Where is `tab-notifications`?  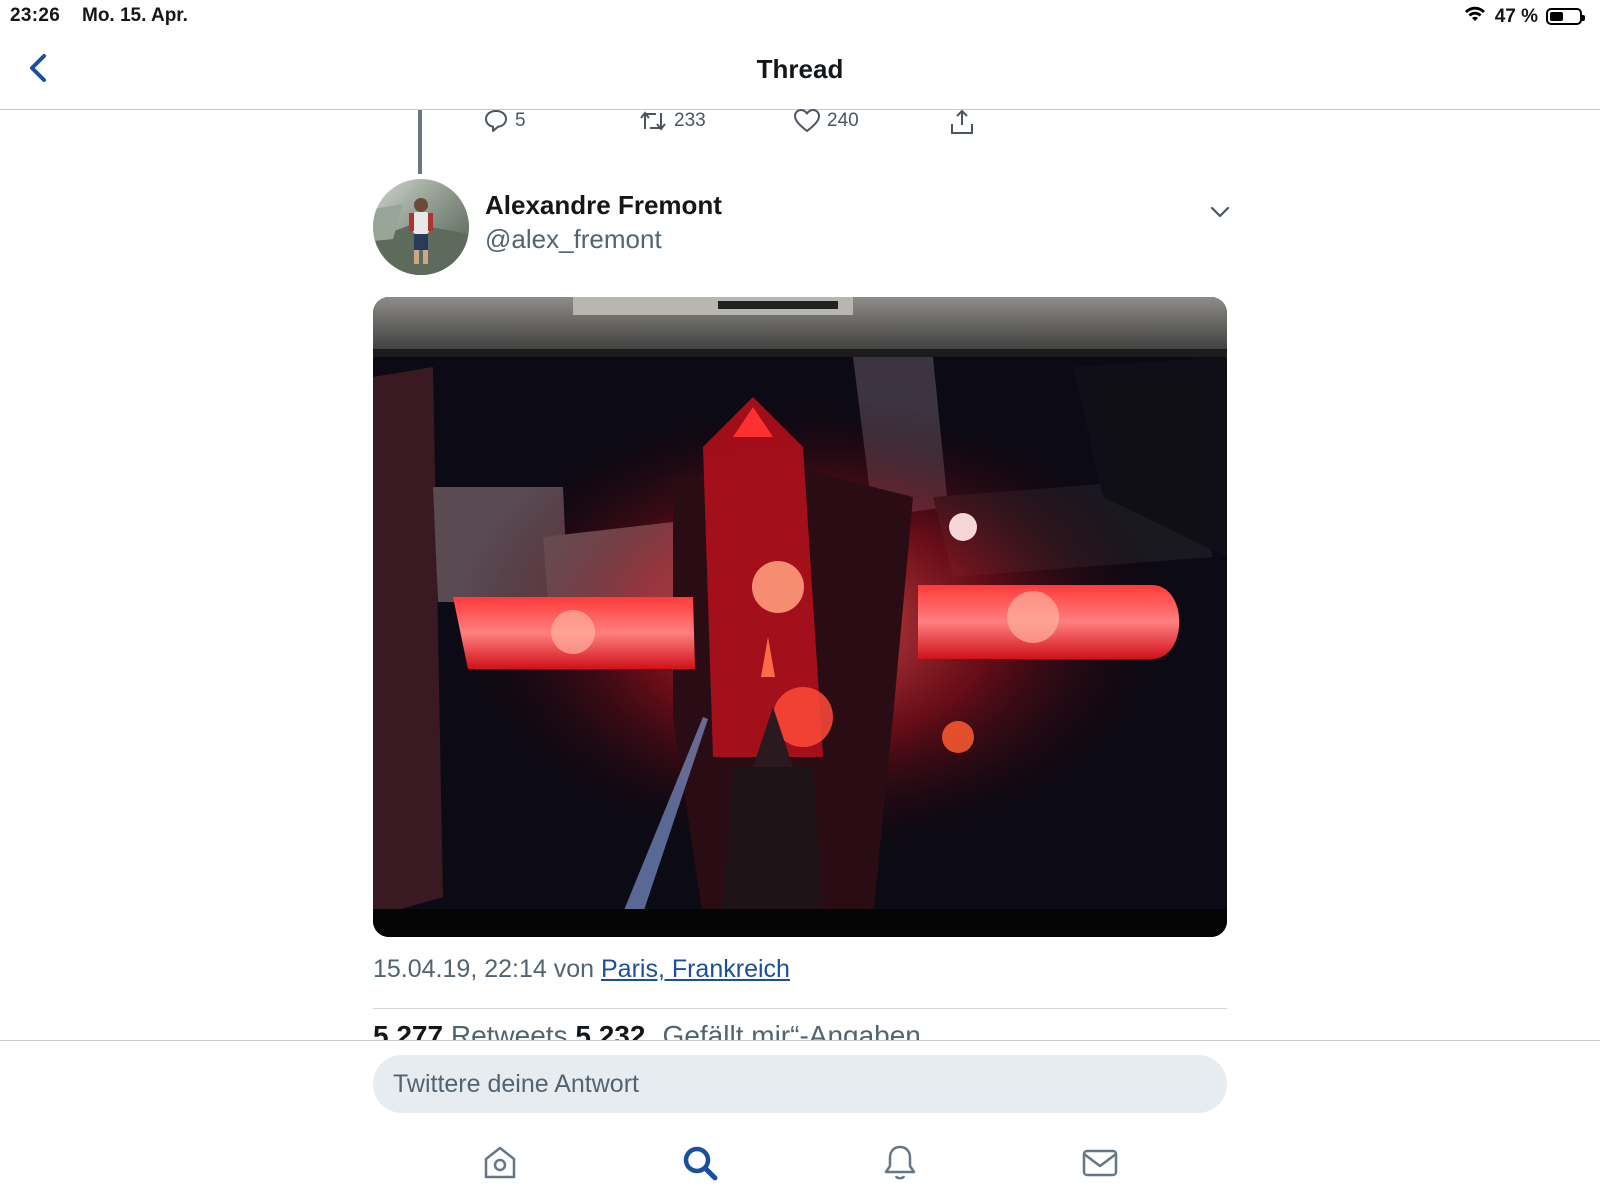 tab-notifications is located at coordinates (900, 1163).